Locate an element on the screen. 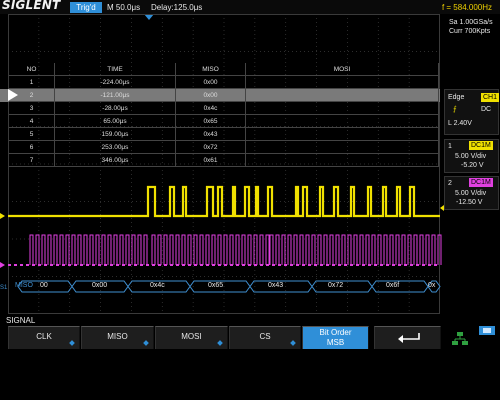 The height and width of the screenshot is (400, 500). ch2-vdiv: 5.00 V/div is located at coordinates (471, 193).